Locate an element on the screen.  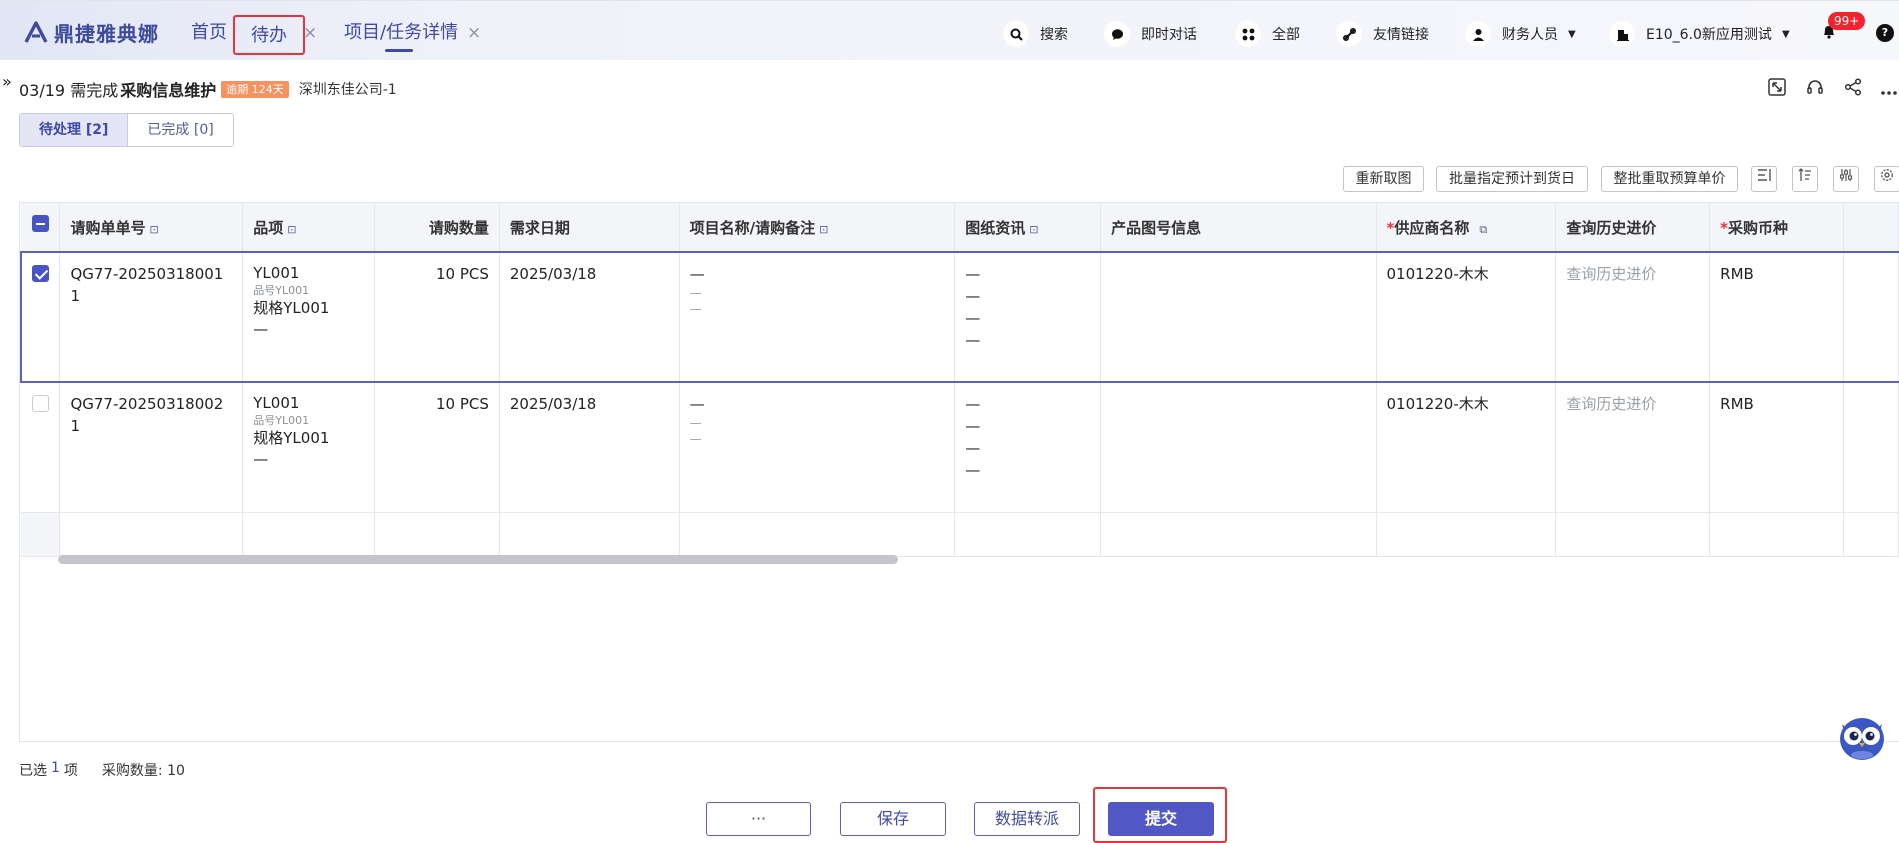
tab-completed: 已完成 [0] is located at coordinates (180, 130).